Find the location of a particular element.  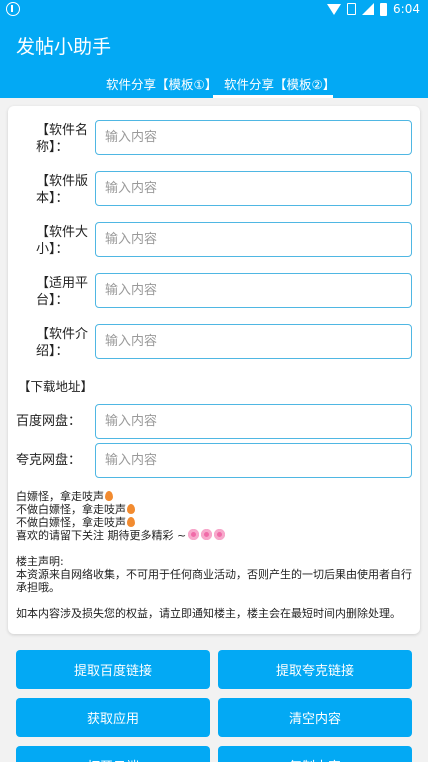

battery-icon is located at coordinates (384, 9).